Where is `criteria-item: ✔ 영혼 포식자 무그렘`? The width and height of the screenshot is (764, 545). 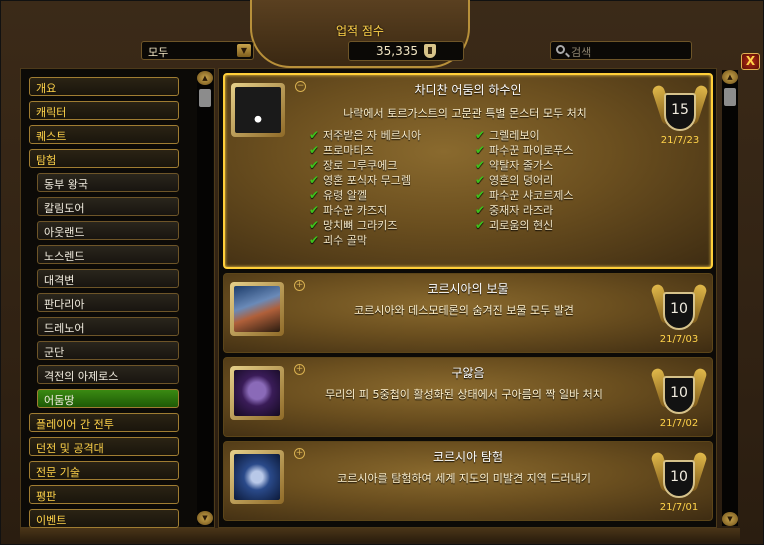 criteria-item: ✔ 영혼 포식자 무그렘 is located at coordinates (365, 179).